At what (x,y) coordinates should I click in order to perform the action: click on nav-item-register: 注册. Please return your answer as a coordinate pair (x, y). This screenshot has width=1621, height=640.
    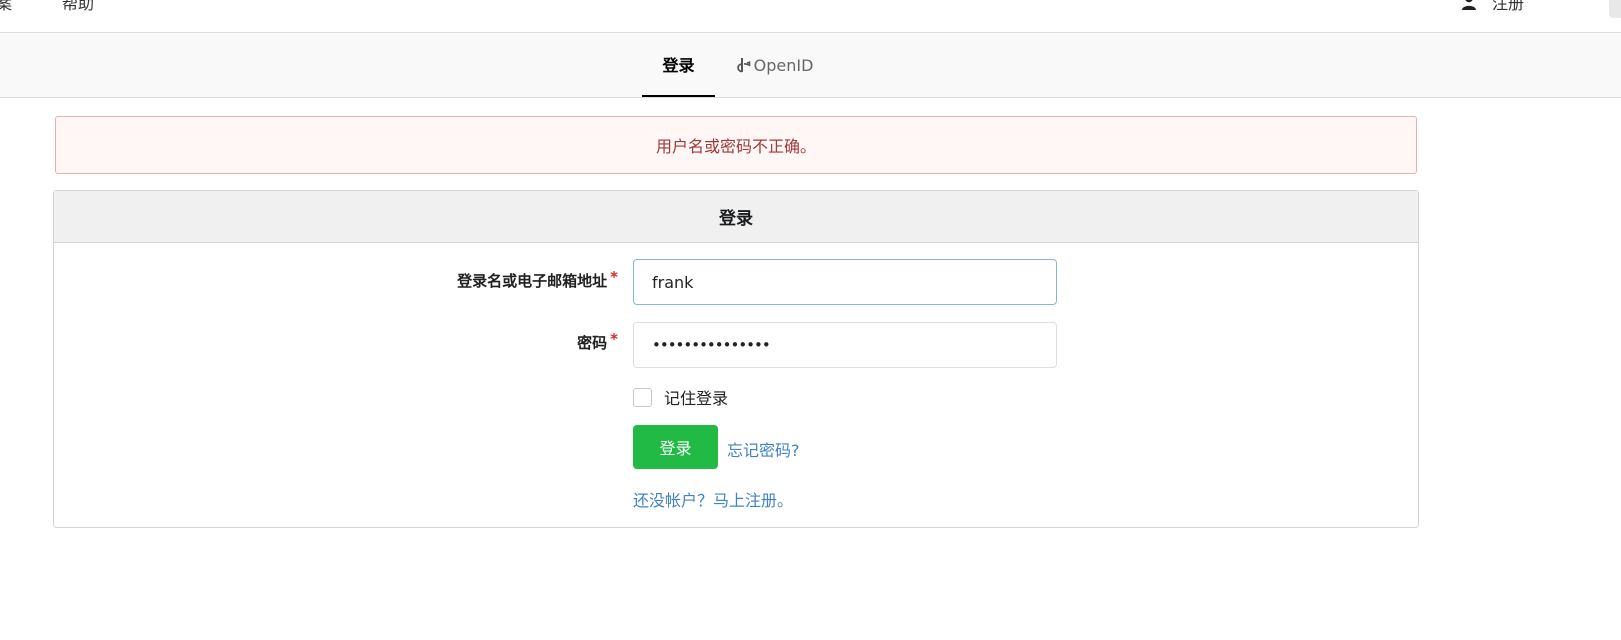
    Looking at the image, I should click on (1508, 7).